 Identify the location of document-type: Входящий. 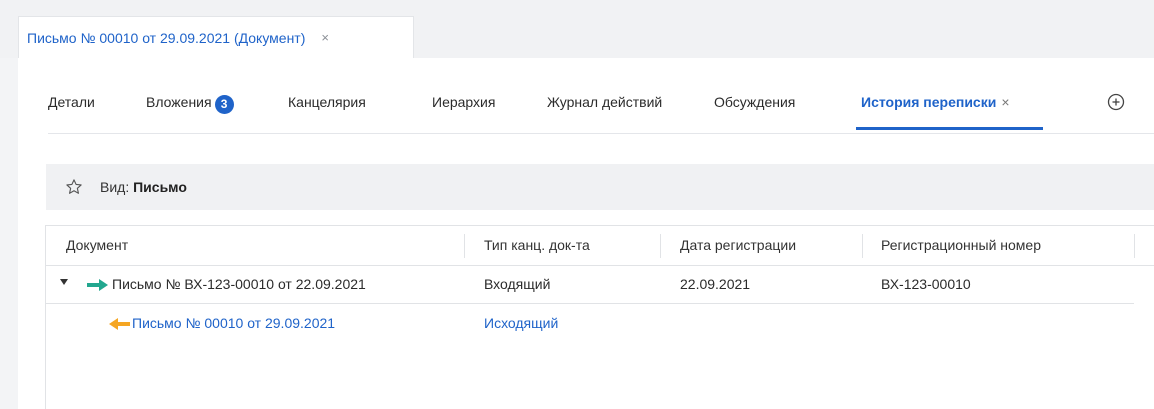
(517, 284).